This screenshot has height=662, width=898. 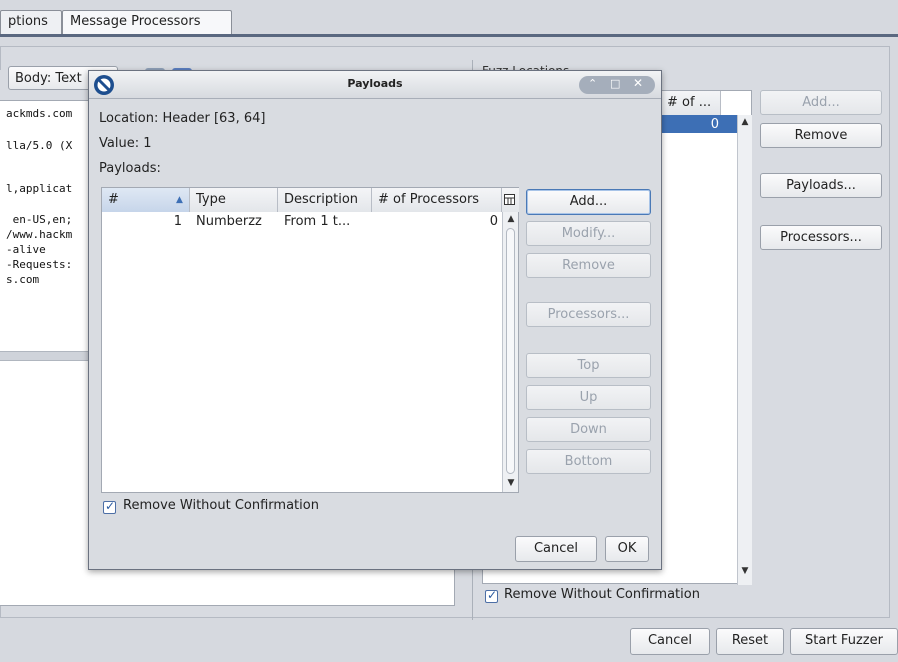 I want to click on tab-label: Message Processors, so click(x=135, y=21).